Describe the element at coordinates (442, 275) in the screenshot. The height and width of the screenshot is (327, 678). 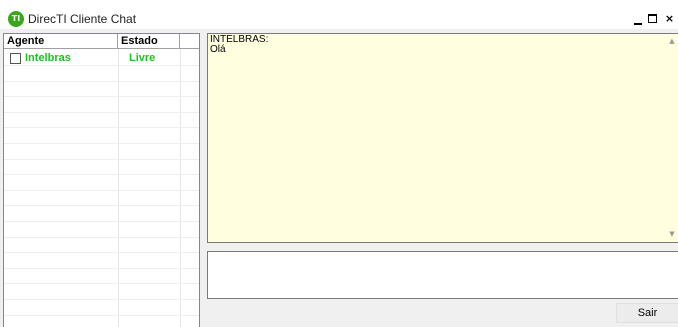
I see `message-input` at that location.